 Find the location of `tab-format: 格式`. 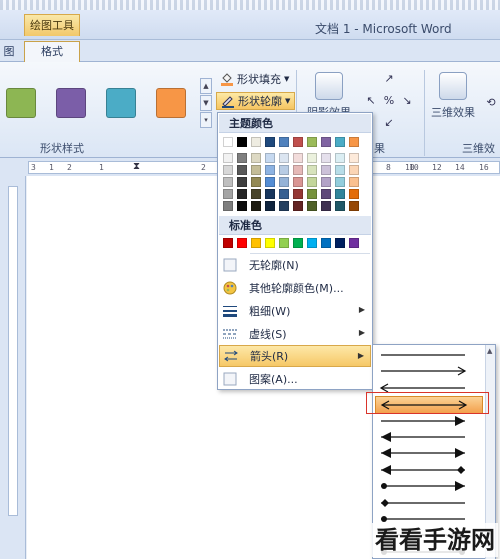

tab-format: 格式 is located at coordinates (52, 52).